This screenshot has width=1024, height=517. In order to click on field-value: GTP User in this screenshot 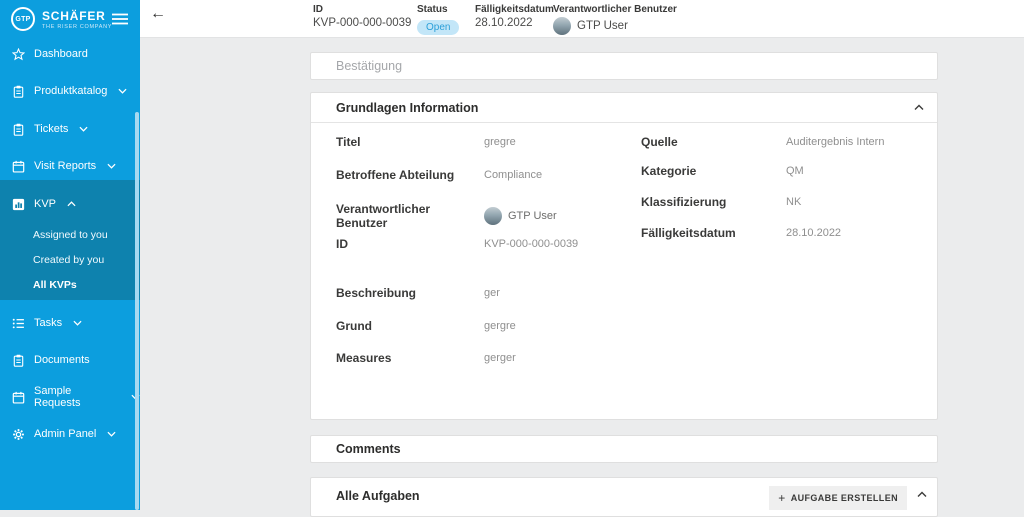, I will do `click(532, 216)`.